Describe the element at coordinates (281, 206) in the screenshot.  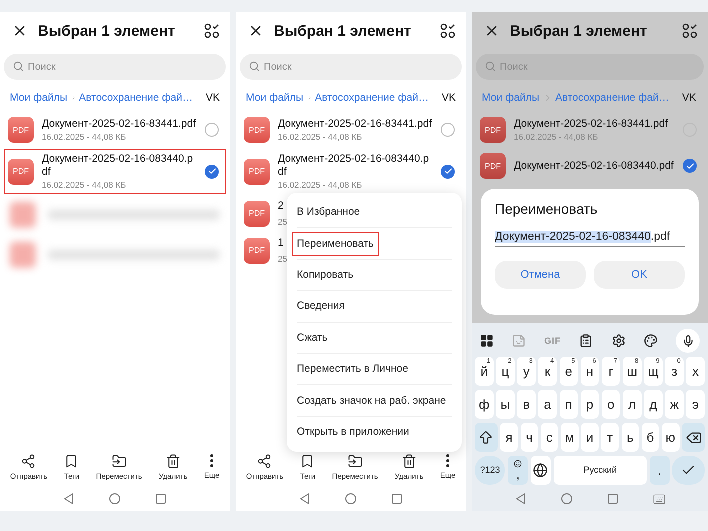
I see `file-name: 2` at that location.